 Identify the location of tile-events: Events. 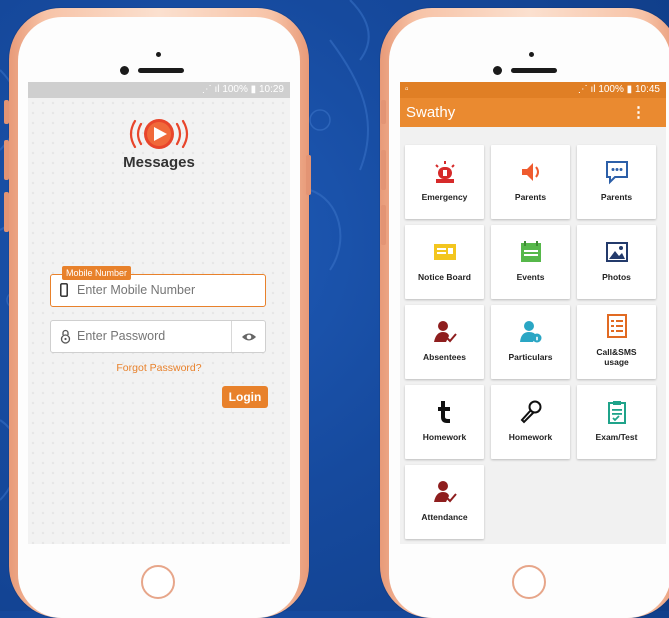
(530, 262).